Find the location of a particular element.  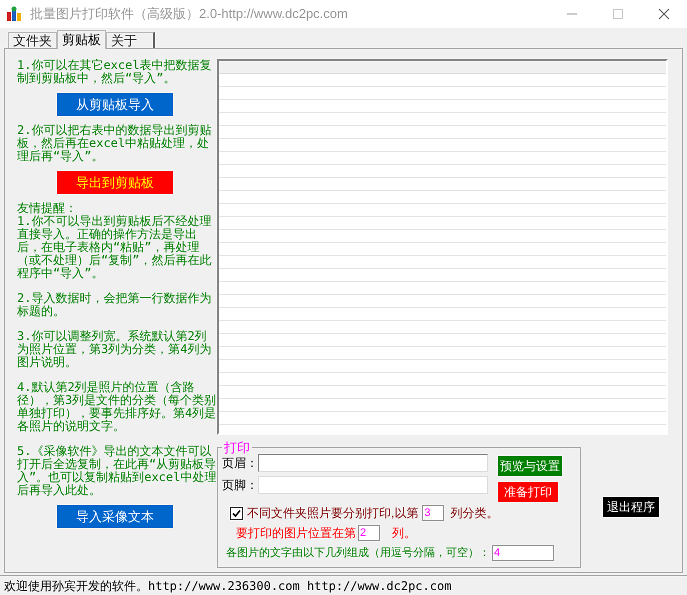

action-button: 导入采像文本 is located at coordinates (115, 516).